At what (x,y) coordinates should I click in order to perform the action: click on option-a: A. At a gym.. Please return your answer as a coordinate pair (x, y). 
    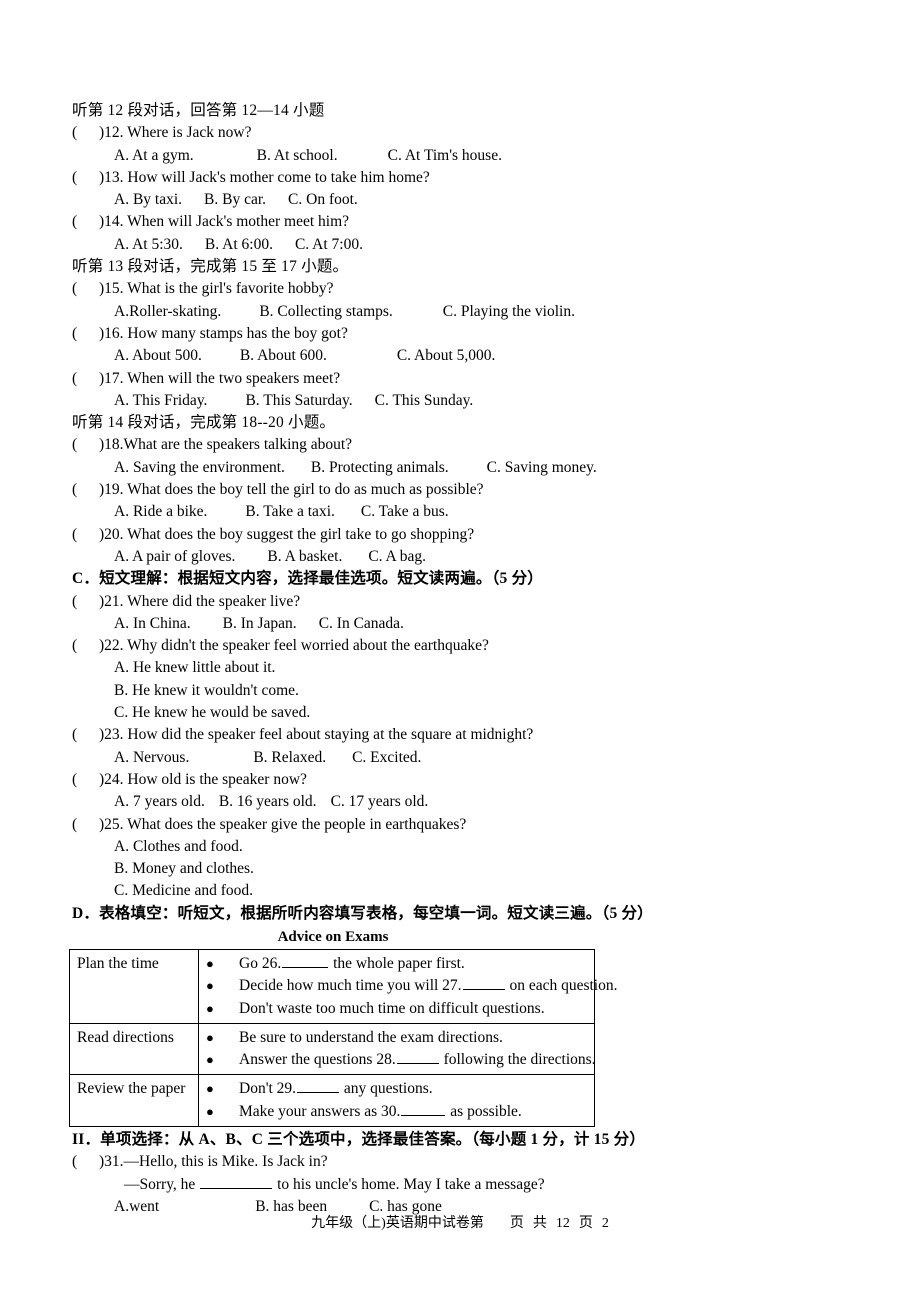
    Looking at the image, I should click on (154, 156).